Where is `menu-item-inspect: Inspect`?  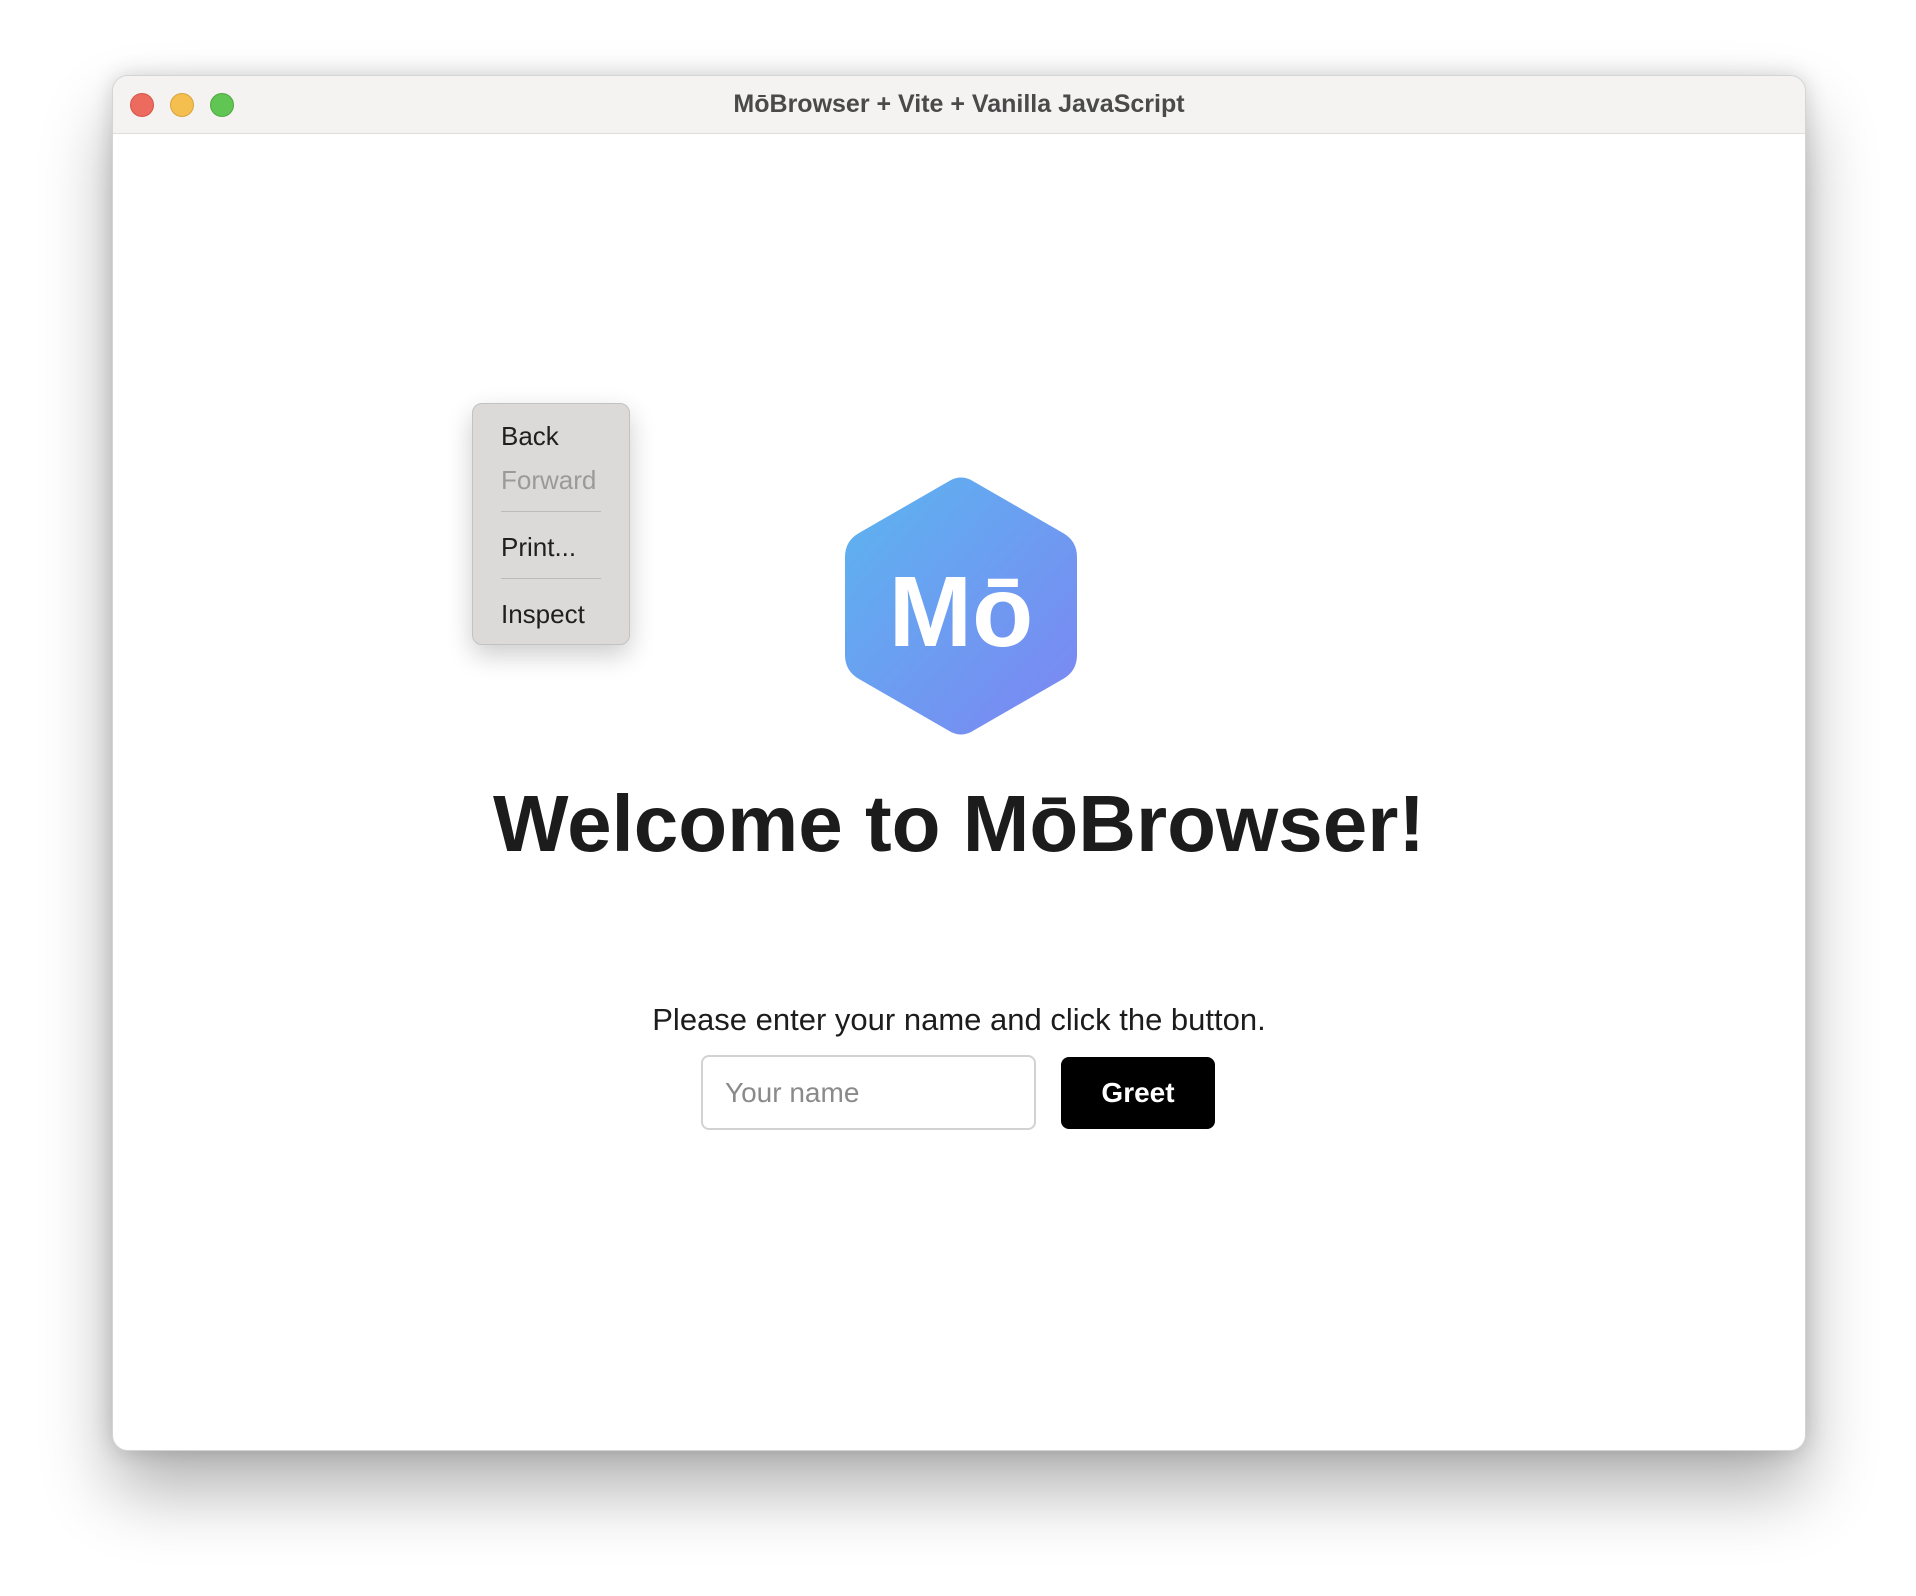
menu-item-inspect: Inspect is located at coordinates (543, 614).